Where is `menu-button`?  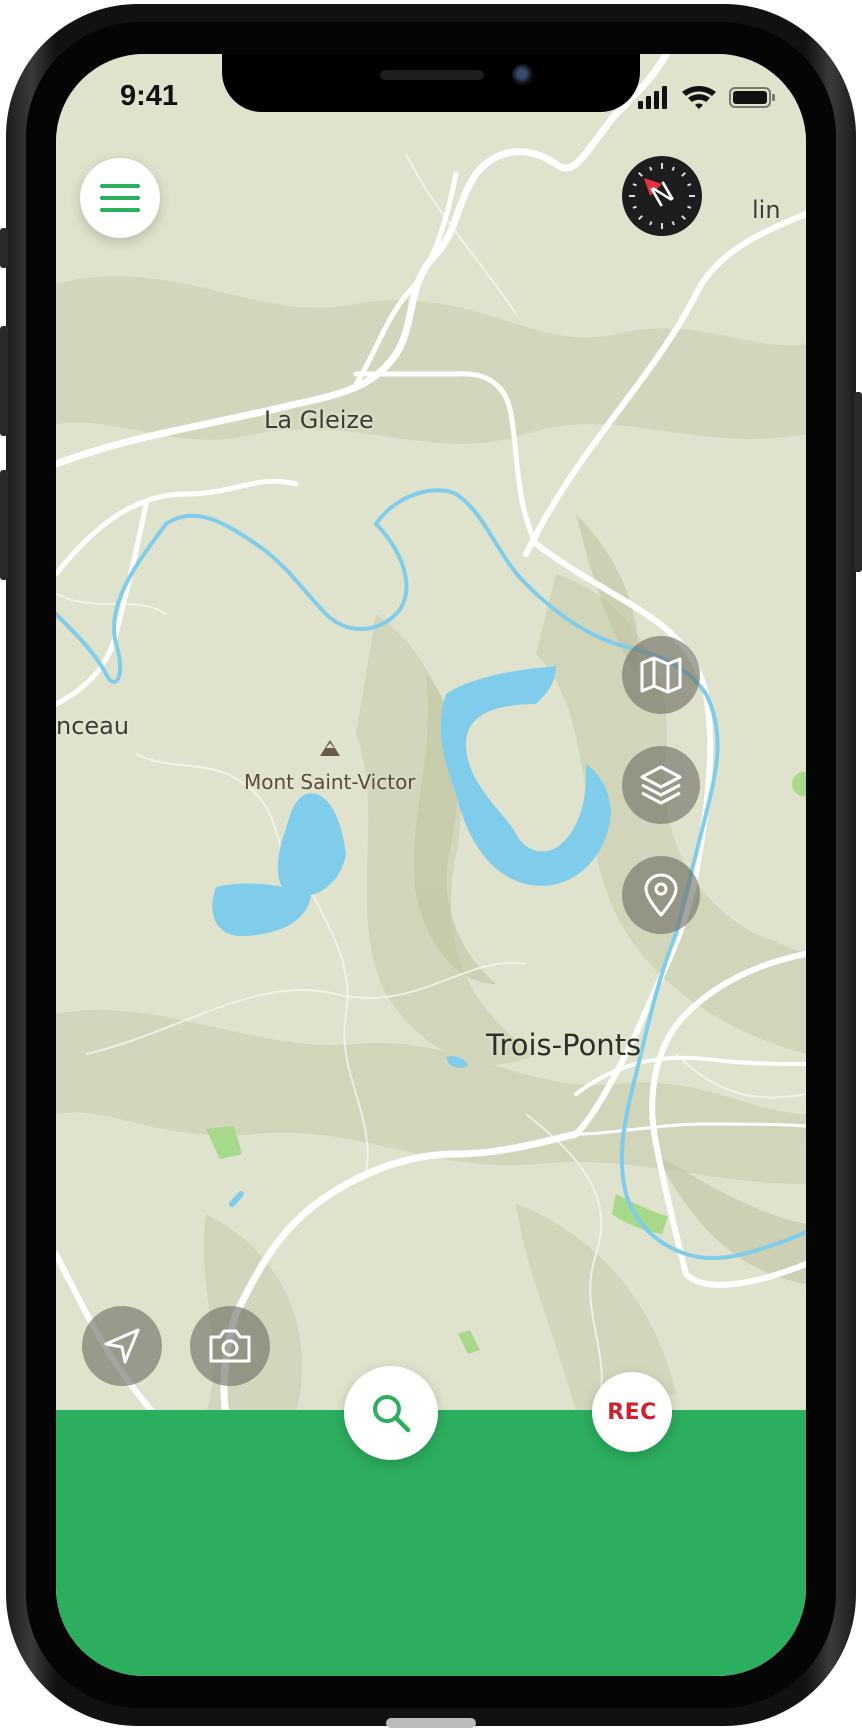 menu-button is located at coordinates (120, 198).